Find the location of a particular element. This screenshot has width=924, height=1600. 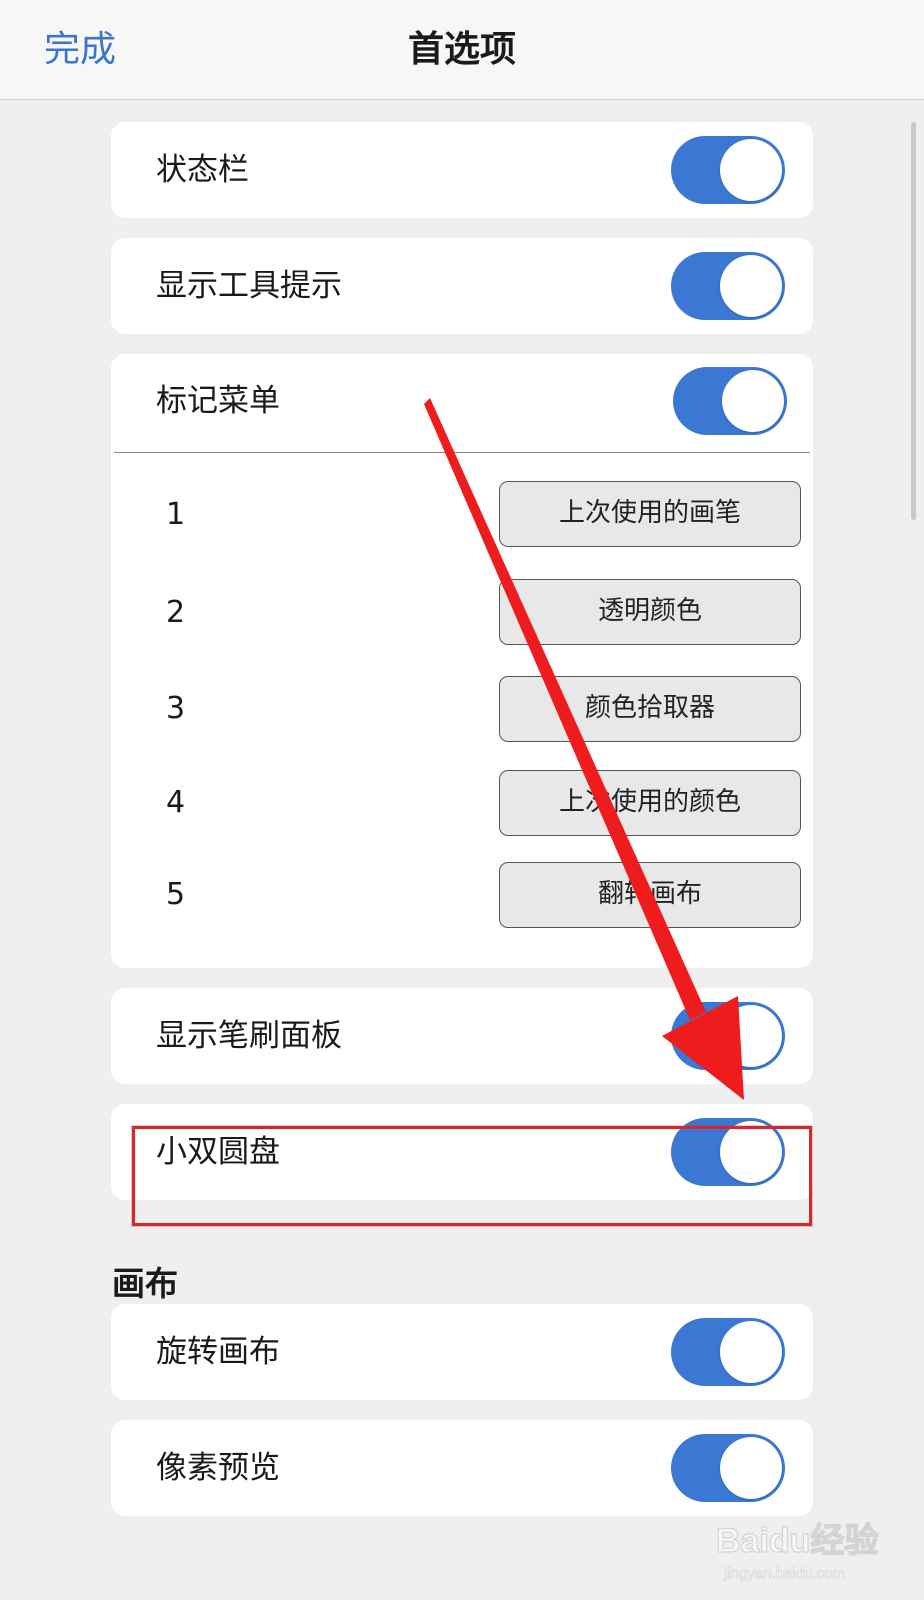

status-bar-toggle is located at coordinates (728, 170).